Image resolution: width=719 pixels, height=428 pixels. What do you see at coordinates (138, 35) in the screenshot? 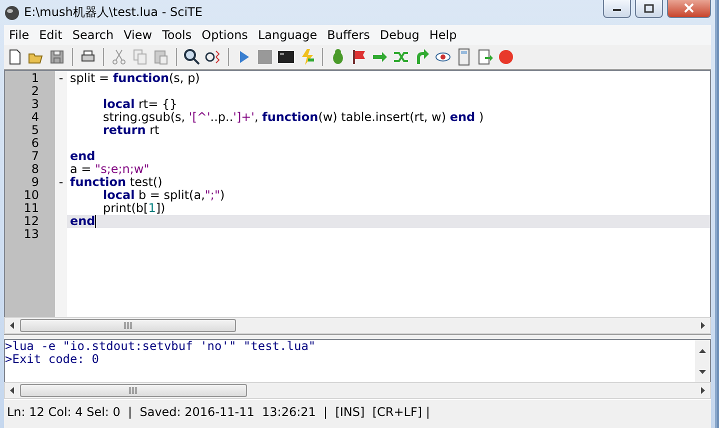
I see `menu-item: View` at bounding box center [138, 35].